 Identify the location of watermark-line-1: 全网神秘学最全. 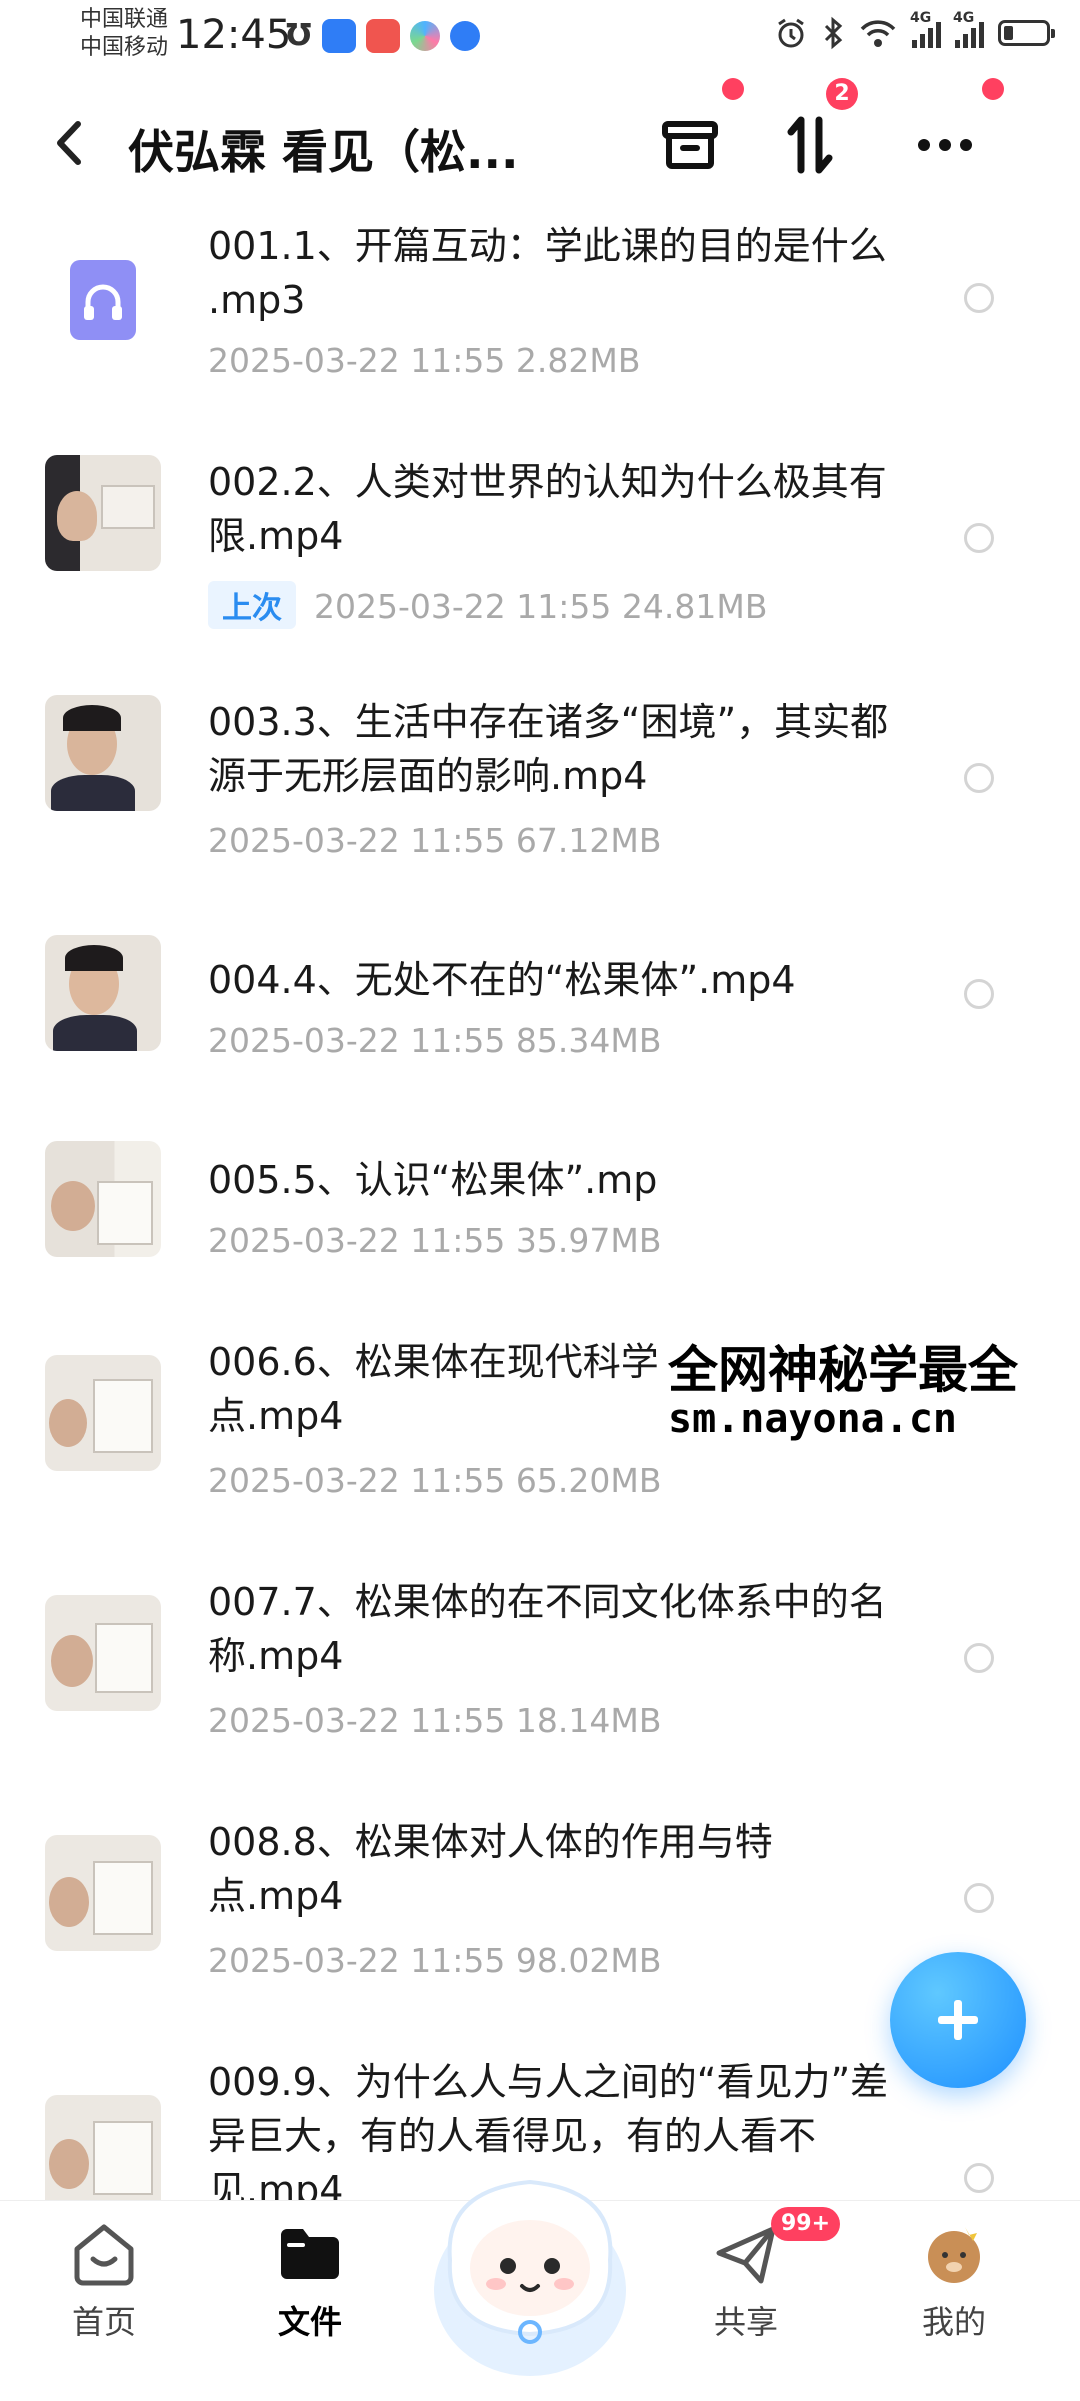
(843, 1370).